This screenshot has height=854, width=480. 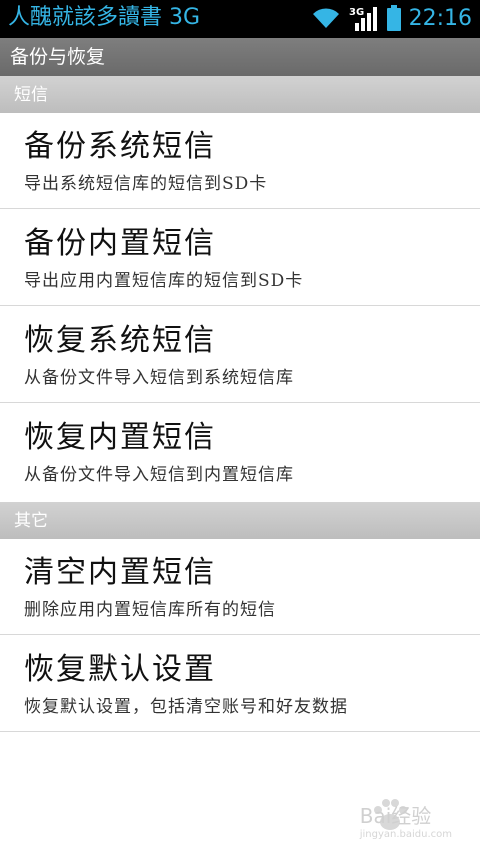 I want to click on section-header-other: 其它, so click(x=240, y=520).